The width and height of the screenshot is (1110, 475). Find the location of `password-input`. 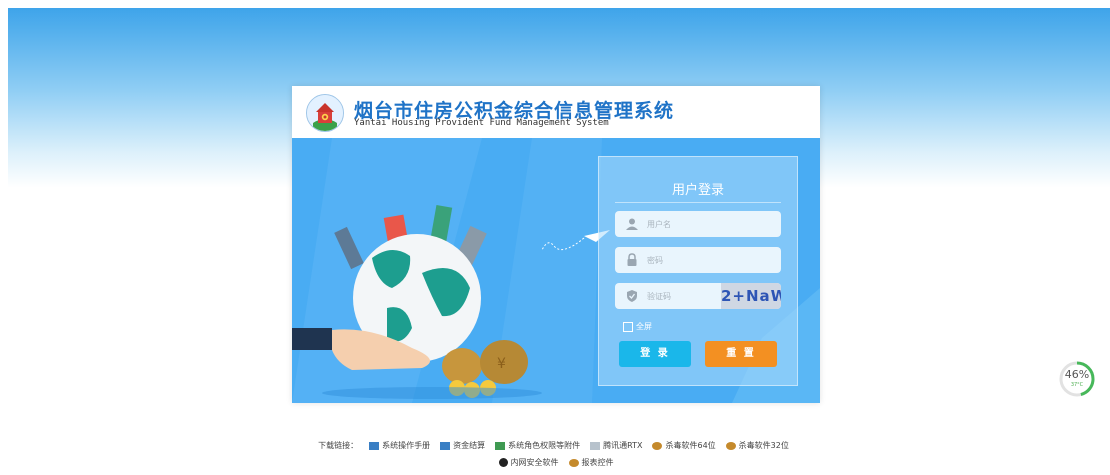

password-input is located at coordinates (692, 260).